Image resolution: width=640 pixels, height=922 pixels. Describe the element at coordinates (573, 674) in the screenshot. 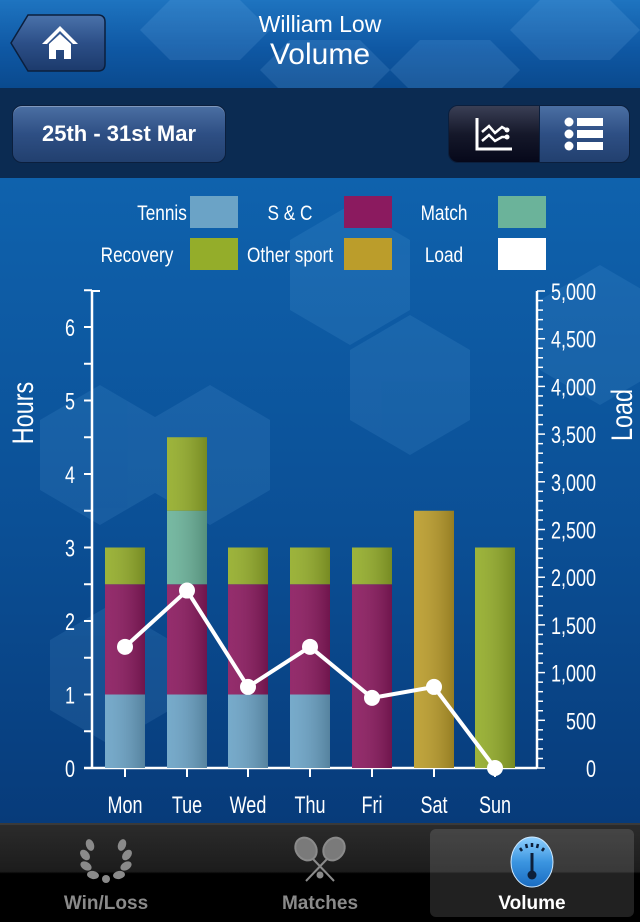

I see `y-tick-label-right: 1,000` at that location.